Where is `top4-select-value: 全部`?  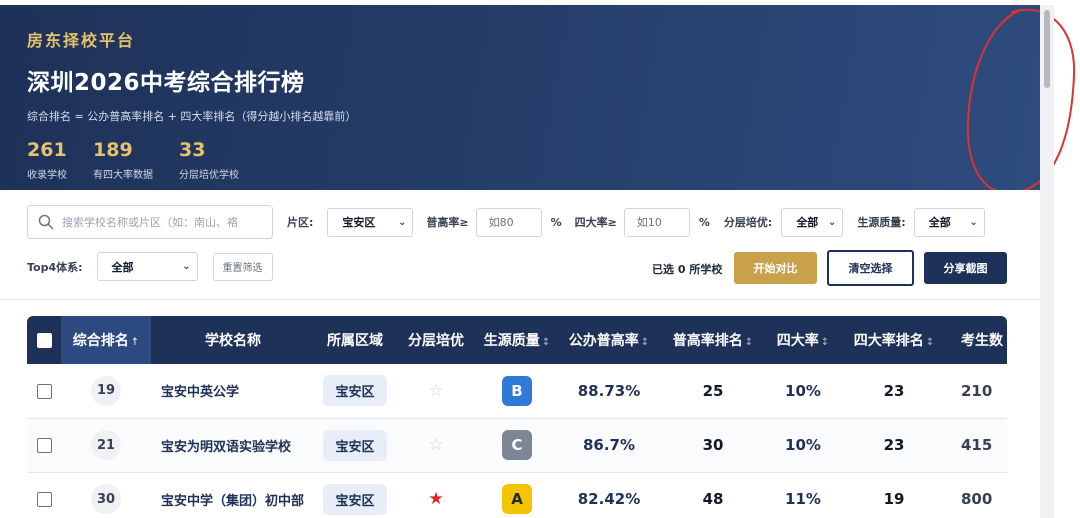 top4-select-value: 全部 is located at coordinates (122, 267).